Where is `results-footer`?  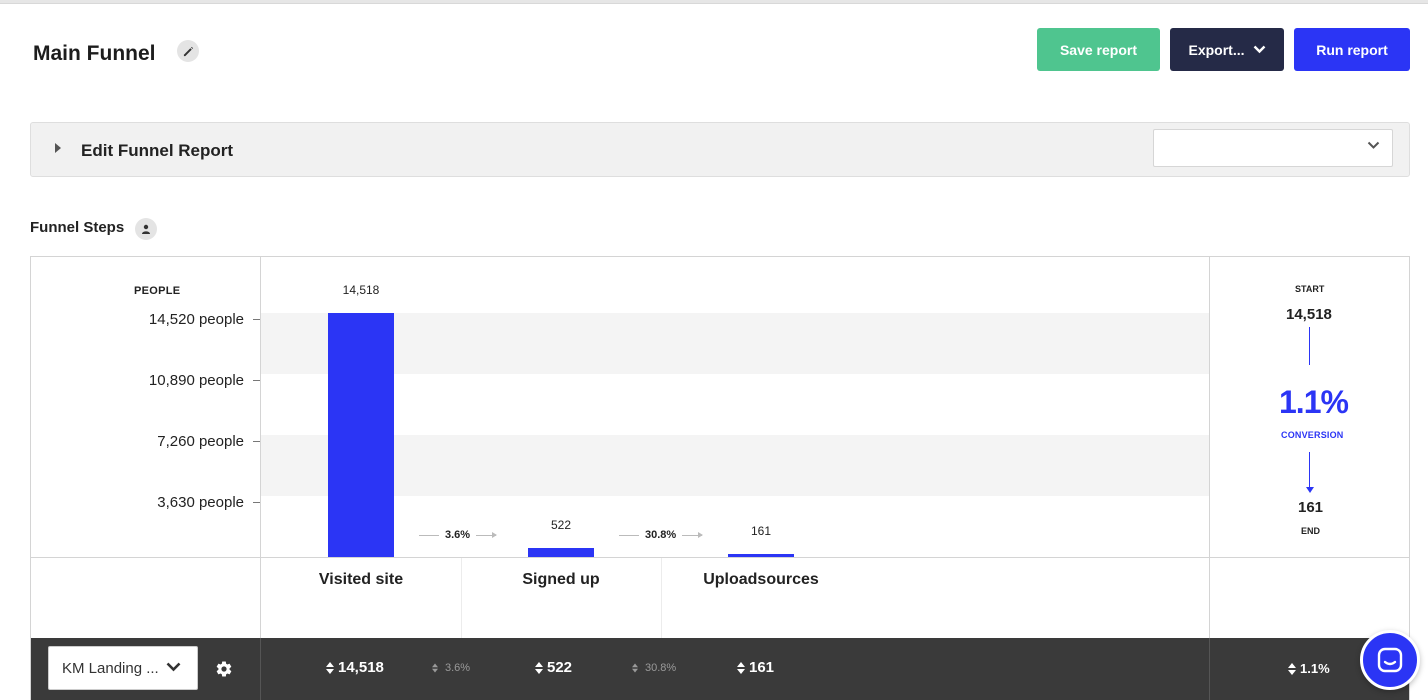 results-footer is located at coordinates (720, 669).